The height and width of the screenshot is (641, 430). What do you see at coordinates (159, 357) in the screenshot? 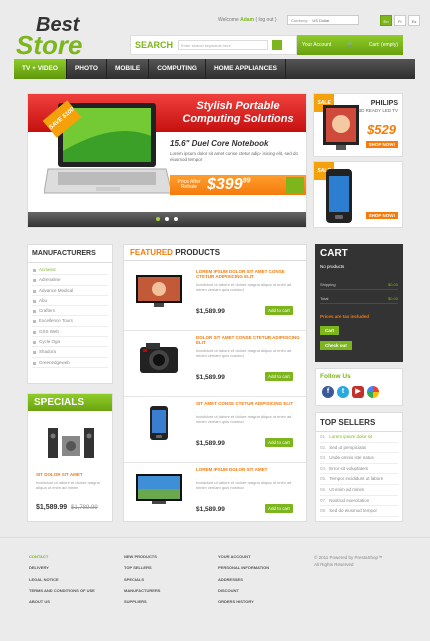
I see `camera-image` at bounding box center [159, 357].